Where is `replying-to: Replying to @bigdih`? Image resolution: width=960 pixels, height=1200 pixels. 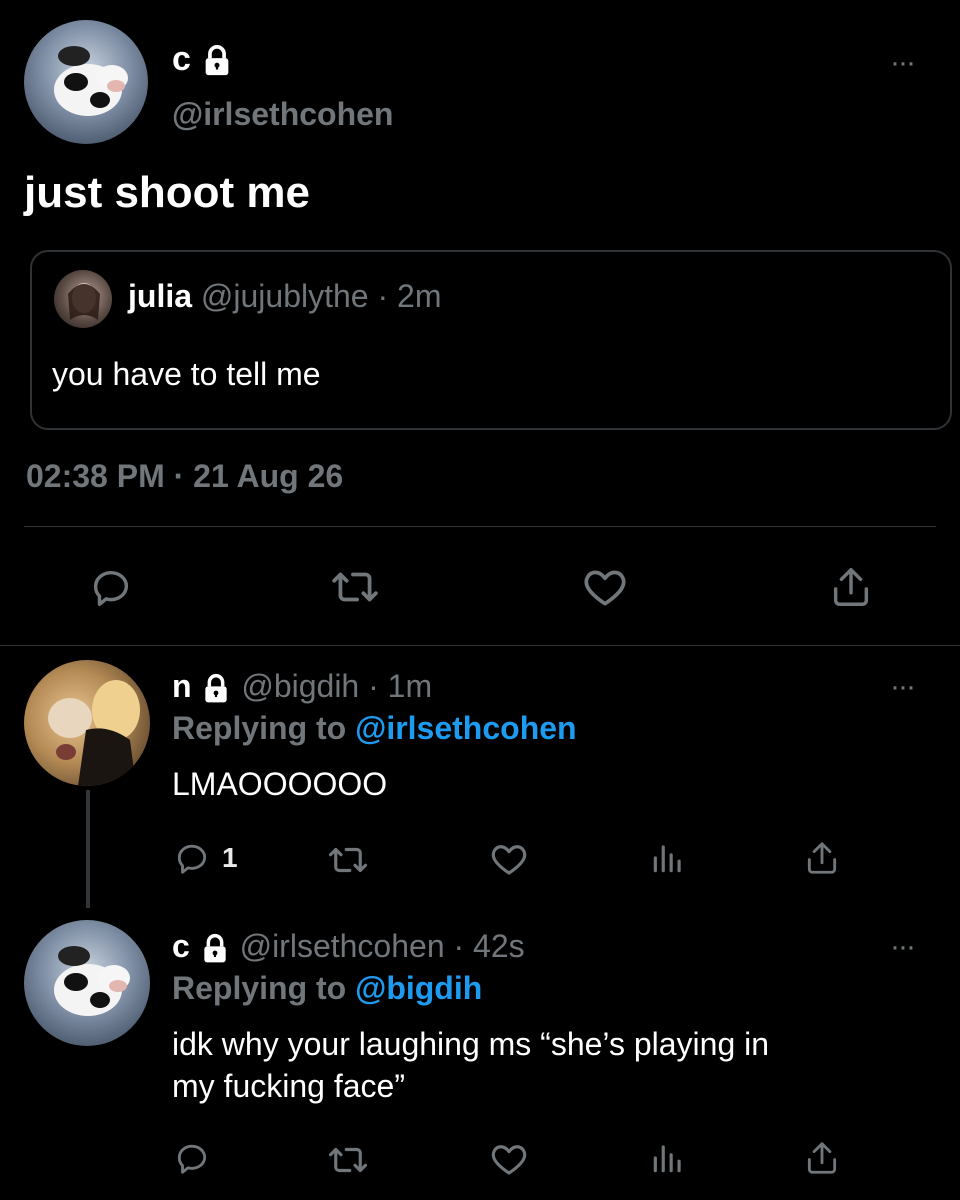 replying-to: Replying to @bigdih is located at coordinates (327, 988).